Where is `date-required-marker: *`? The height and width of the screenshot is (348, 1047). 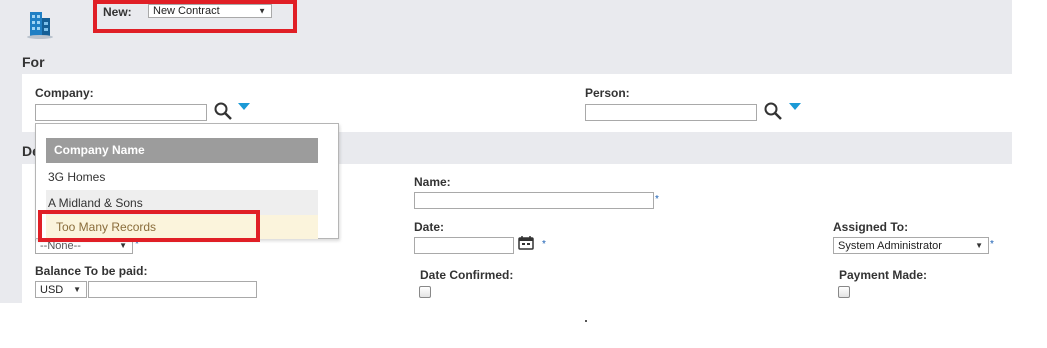 date-required-marker: * is located at coordinates (544, 244).